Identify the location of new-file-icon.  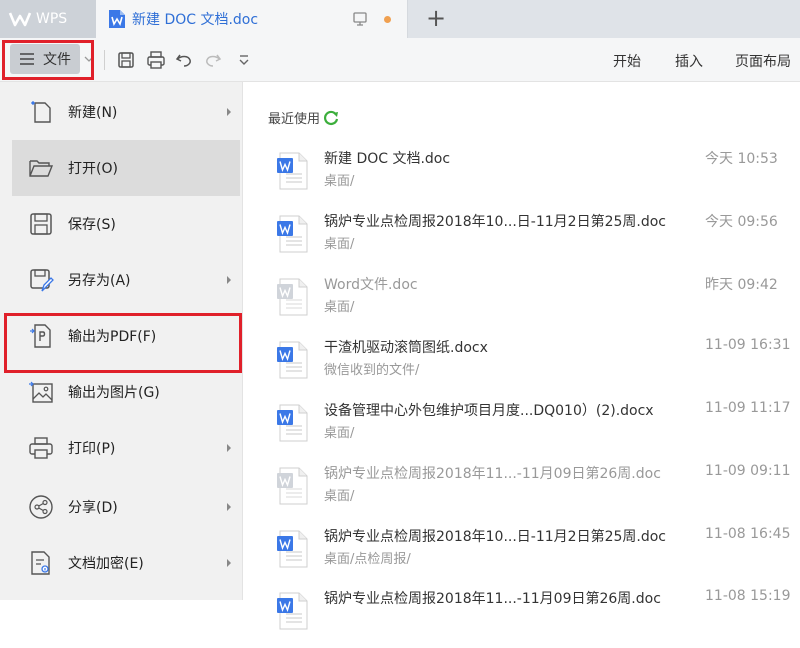
(41, 112).